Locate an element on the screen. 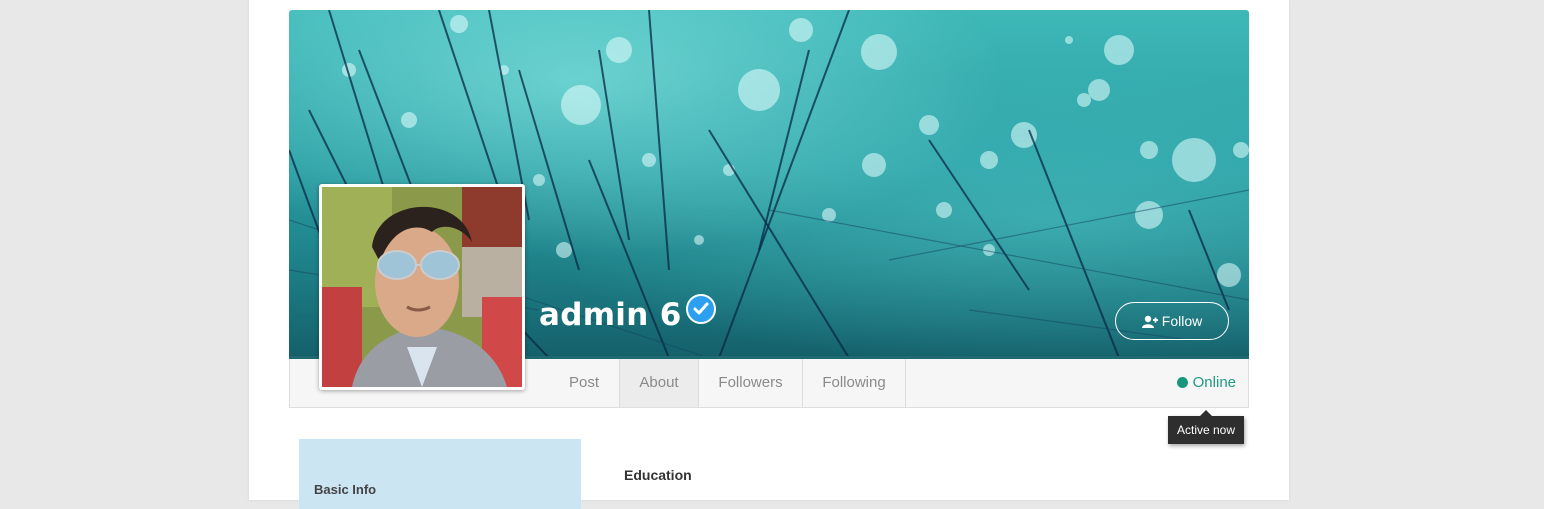  avatar is located at coordinates (422, 287).